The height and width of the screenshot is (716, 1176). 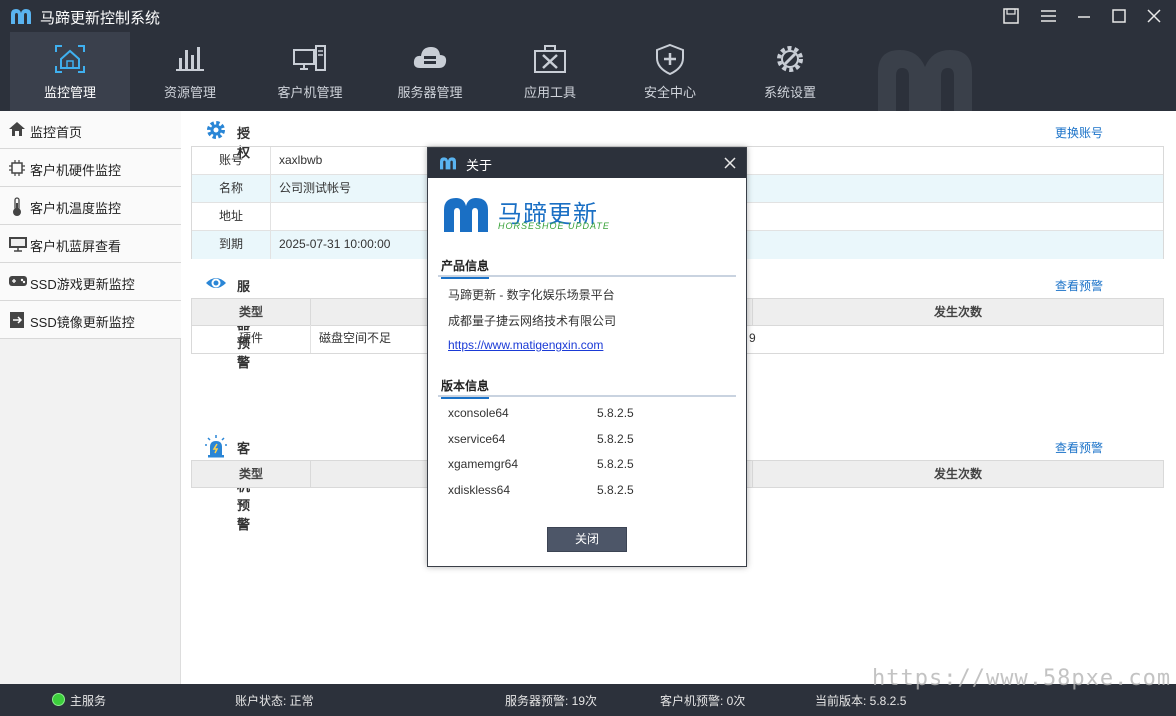 What do you see at coordinates (1084, 16) in the screenshot?
I see `minimize-icon` at bounding box center [1084, 16].